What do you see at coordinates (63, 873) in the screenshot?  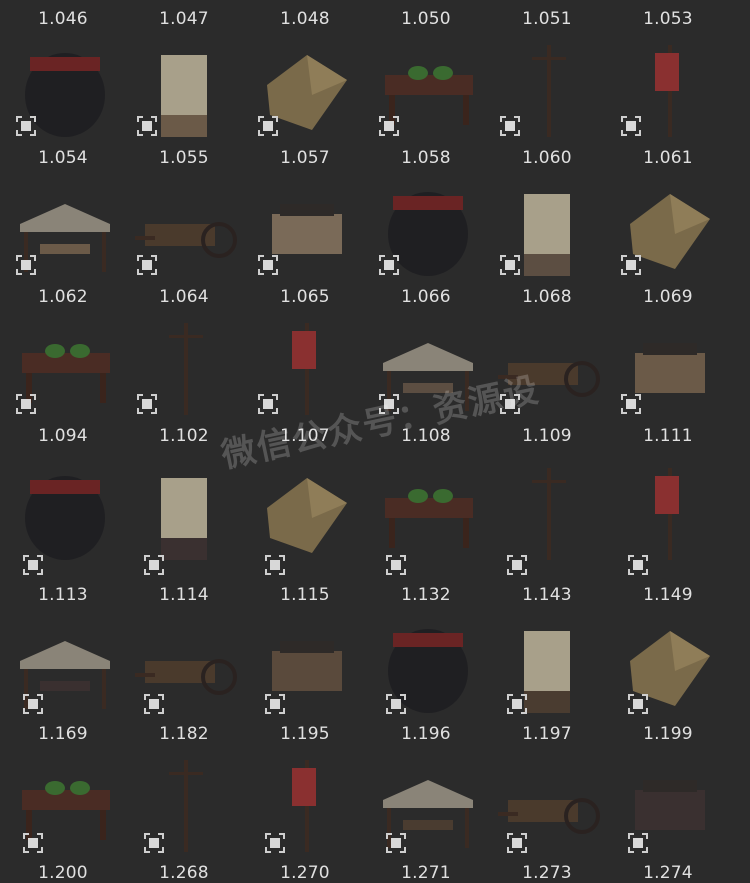 I see `asset-label: 1.200` at bounding box center [63, 873].